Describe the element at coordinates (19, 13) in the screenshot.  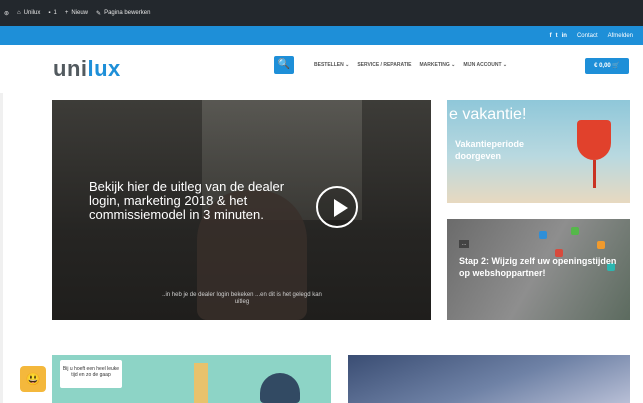
I see `home-icon: ⌂` at that location.